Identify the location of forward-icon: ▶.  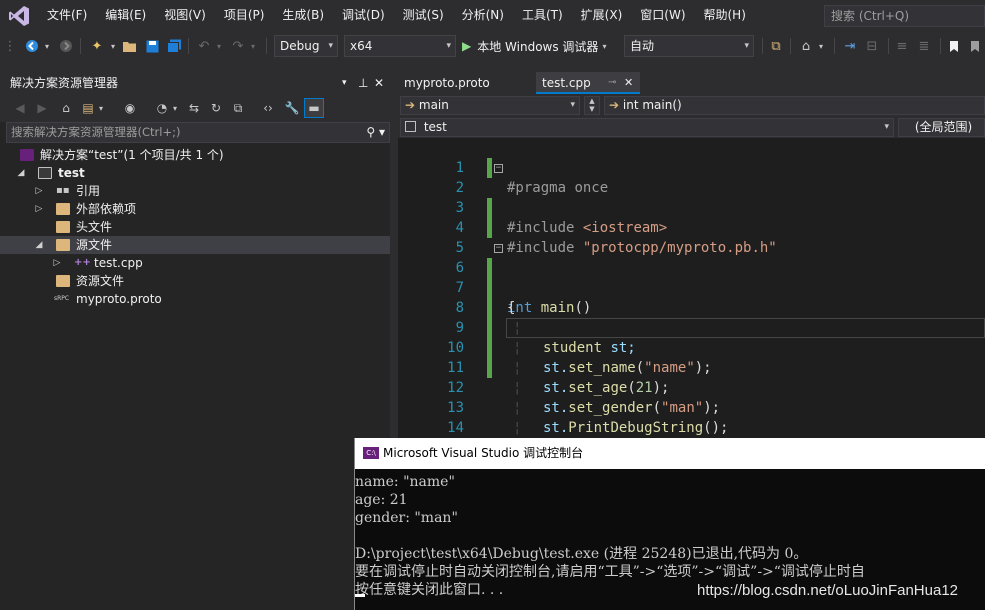
(42, 108).